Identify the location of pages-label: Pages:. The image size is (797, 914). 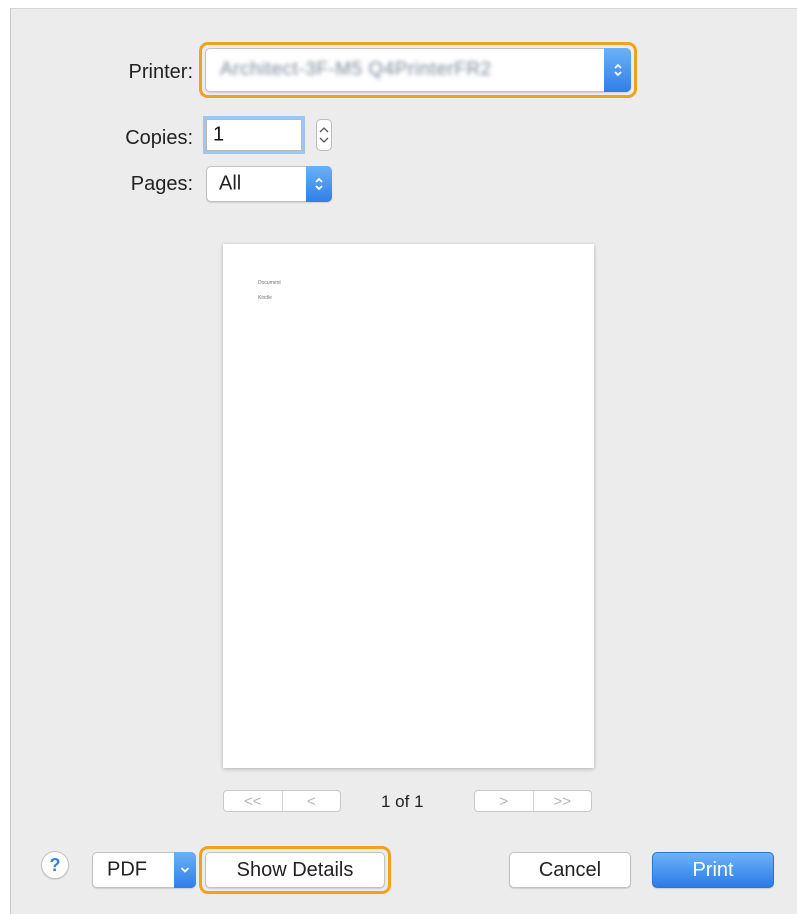
(161, 184).